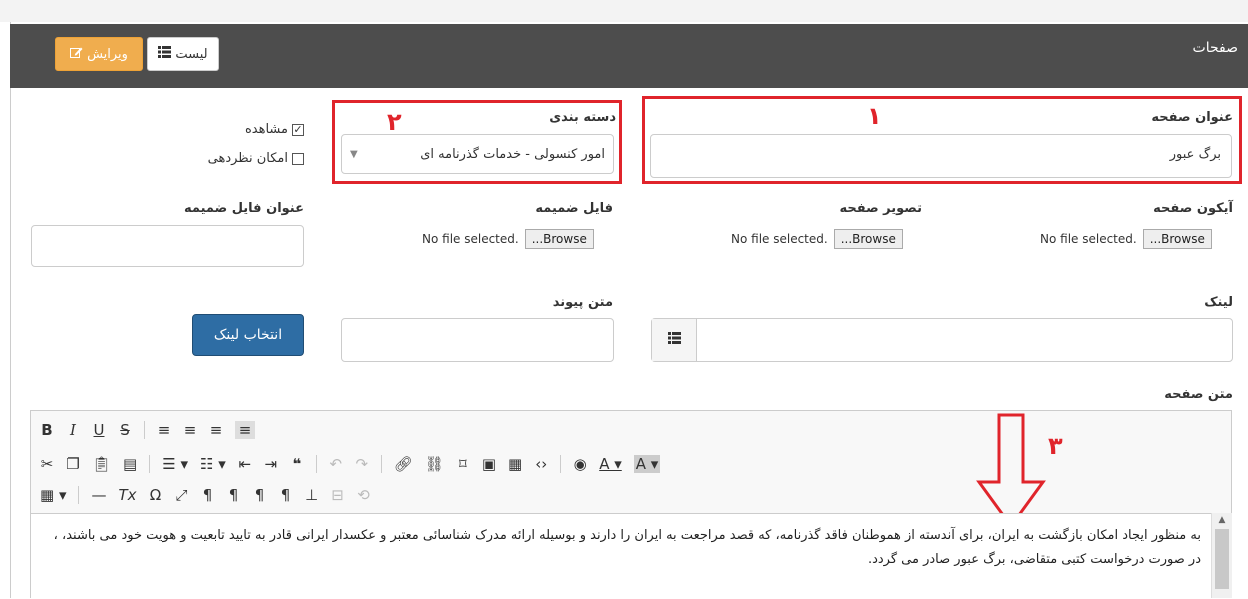  I want to click on paste-text-icon: ▤, so click(130, 464).